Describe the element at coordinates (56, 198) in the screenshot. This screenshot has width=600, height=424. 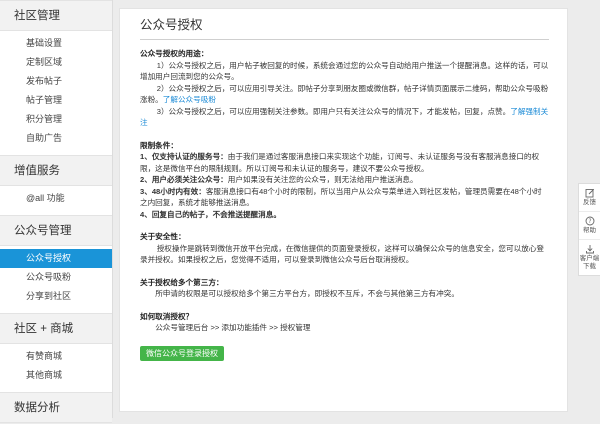
I see `sidebar-item-at-all: @all 功能` at that location.